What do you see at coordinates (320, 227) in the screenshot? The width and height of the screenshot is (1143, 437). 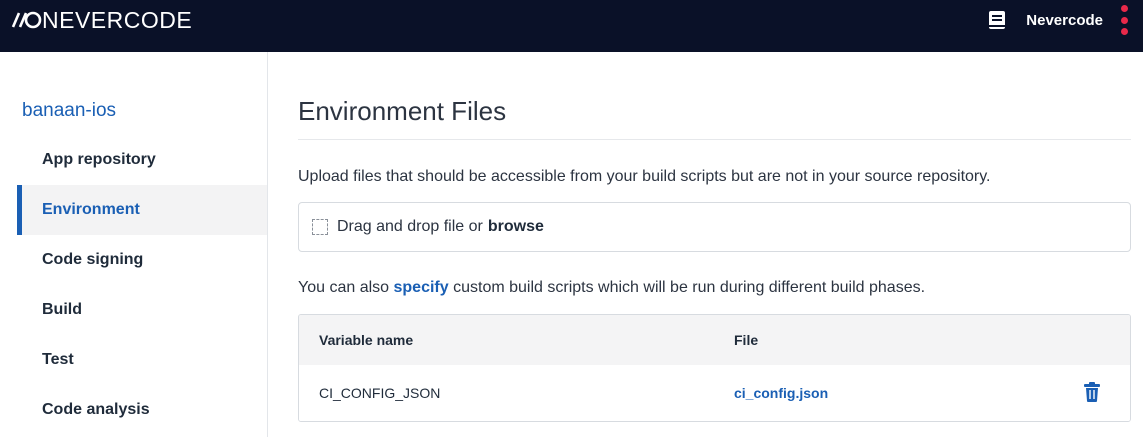 I see `dropzone-icon` at bounding box center [320, 227].